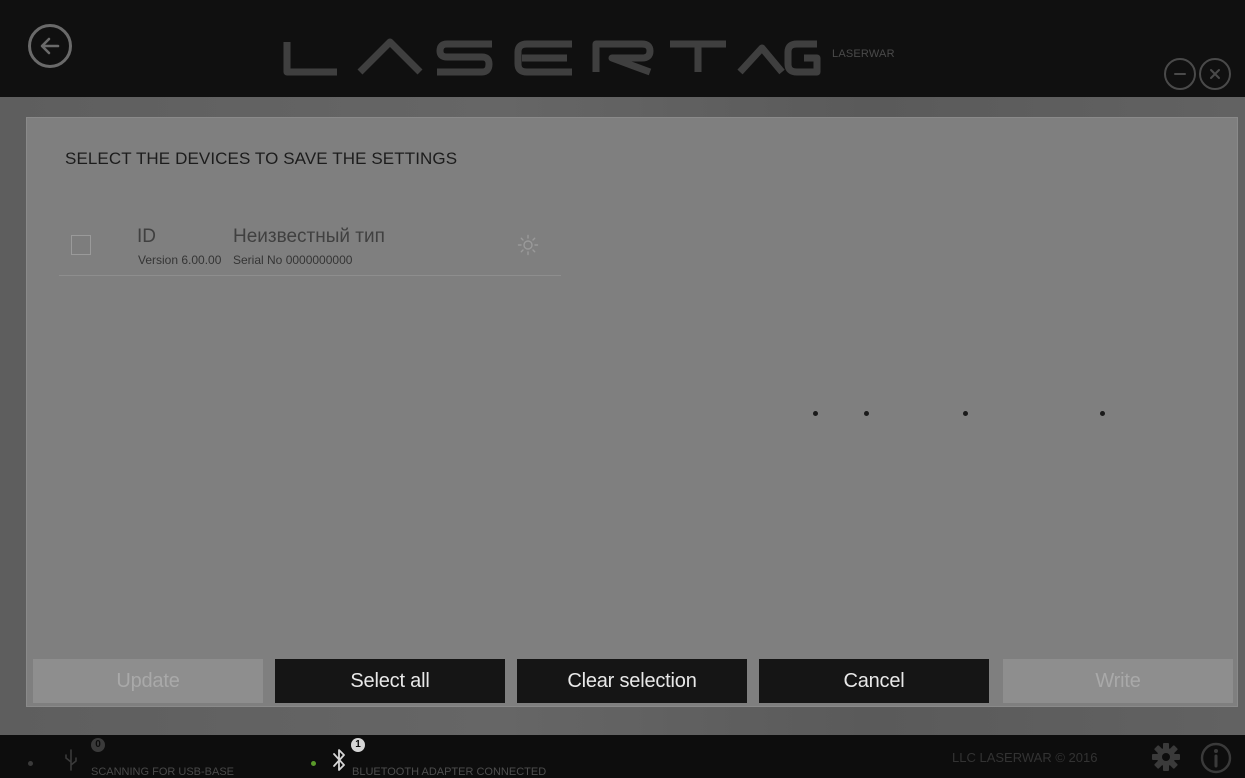  What do you see at coordinates (148, 681) in the screenshot?
I see `update-button: Update` at bounding box center [148, 681].